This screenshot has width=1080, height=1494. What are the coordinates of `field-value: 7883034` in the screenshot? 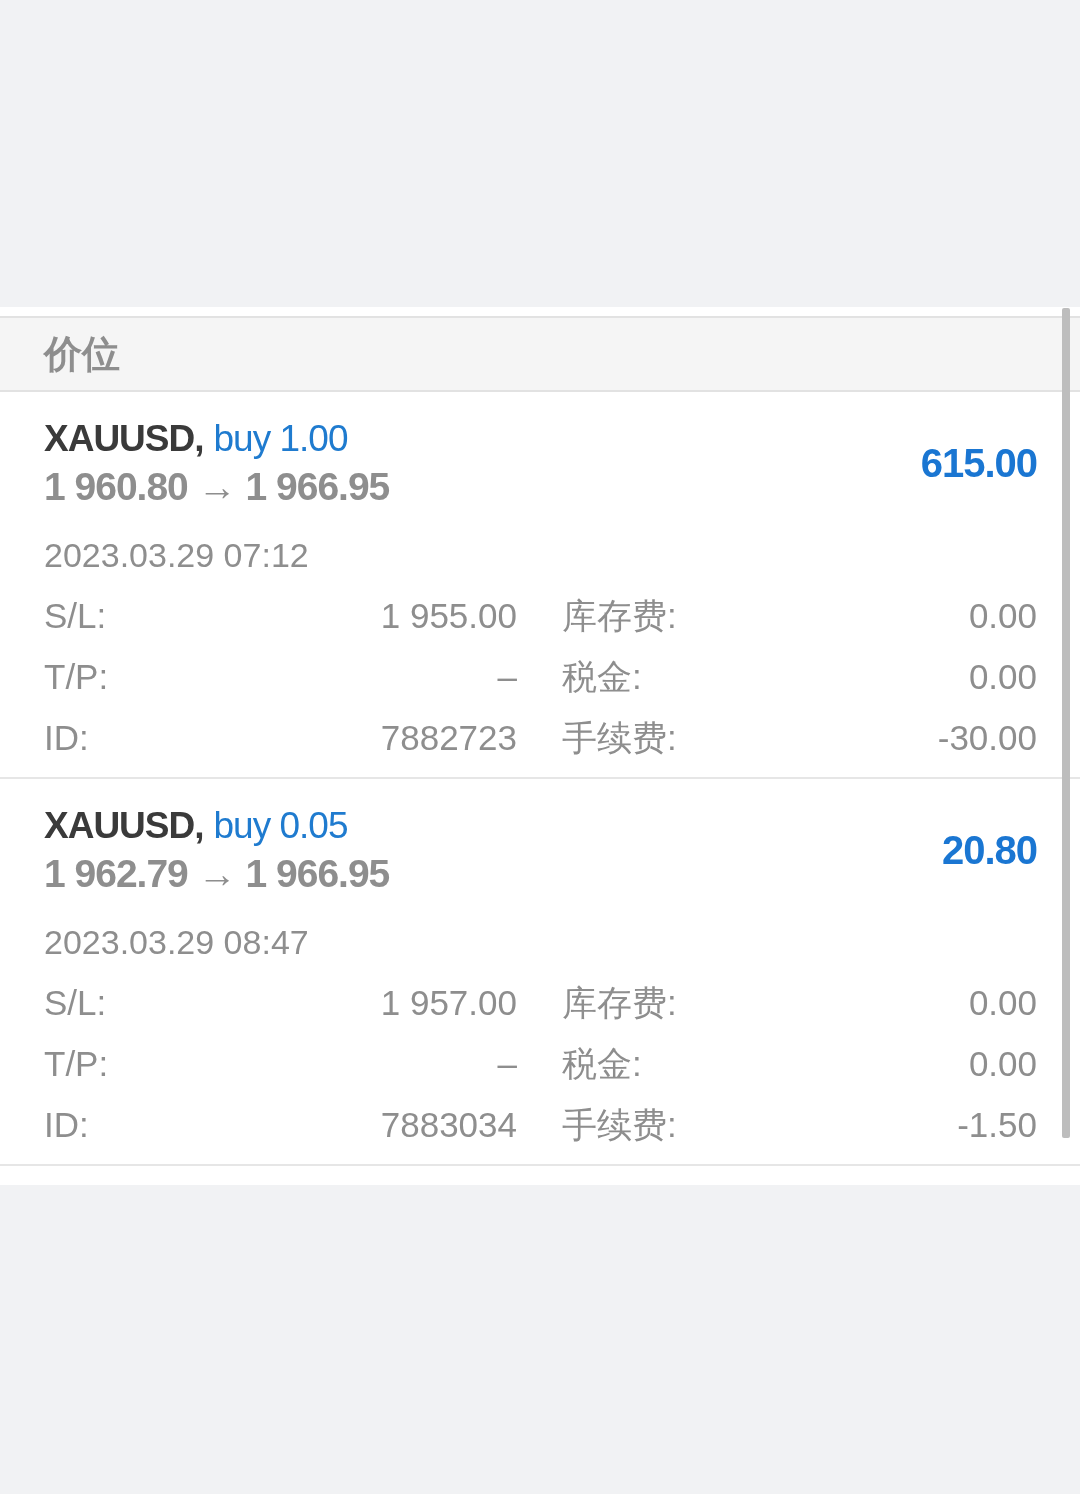 It's located at (448, 1124).